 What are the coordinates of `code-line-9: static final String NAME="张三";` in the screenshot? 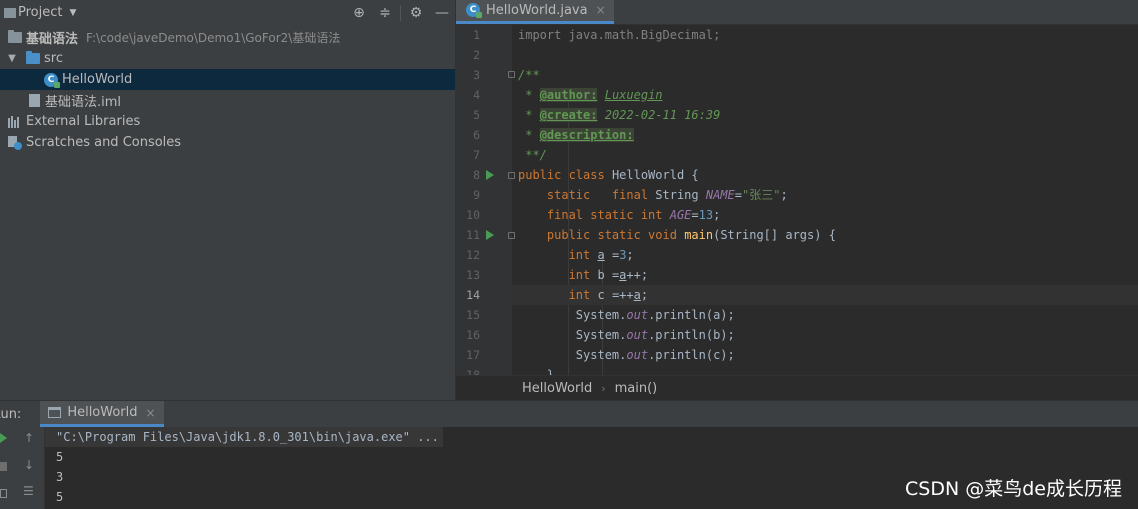 It's located at (667, 195).